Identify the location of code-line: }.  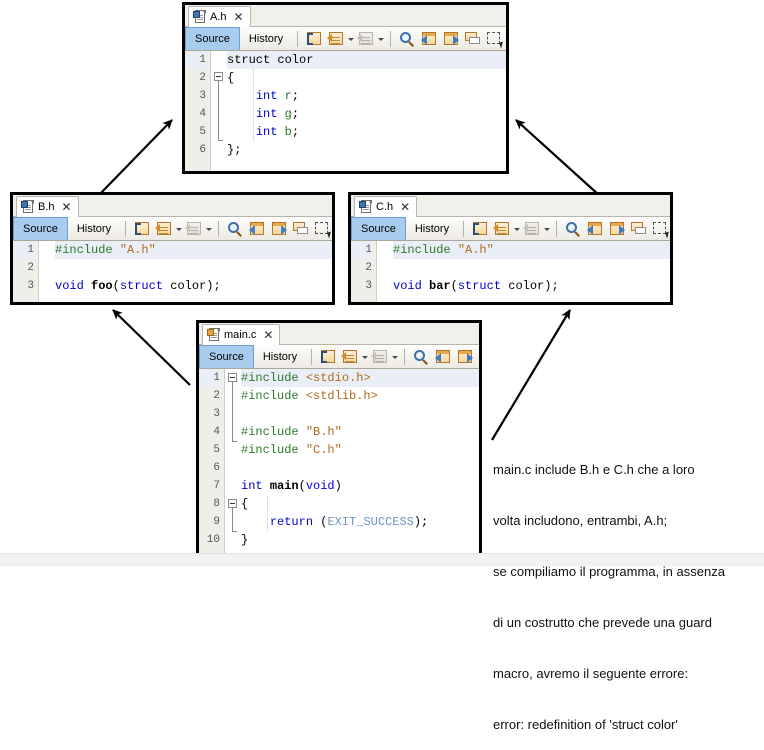
(360, 540).